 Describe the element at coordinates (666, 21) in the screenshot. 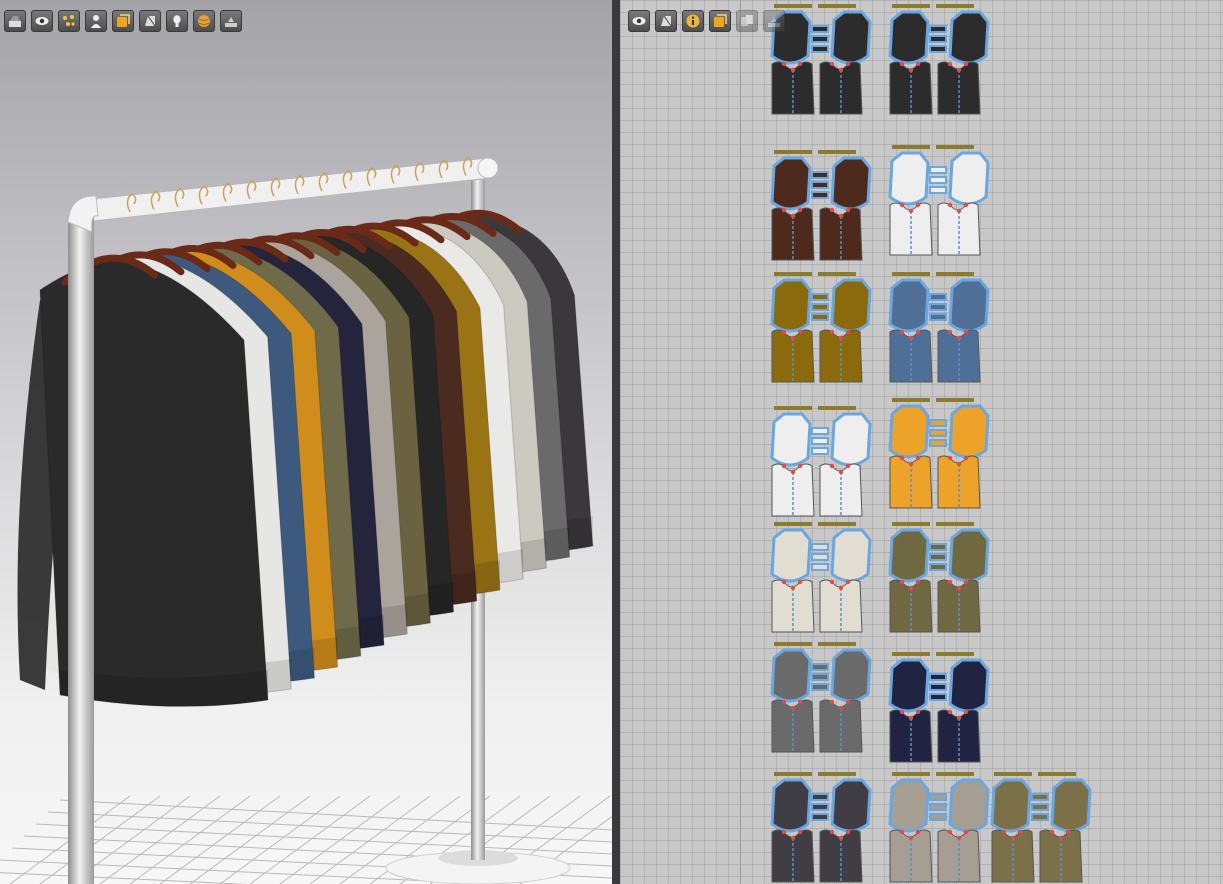

I see `toolbar-2d-garment-display-button` at that location.